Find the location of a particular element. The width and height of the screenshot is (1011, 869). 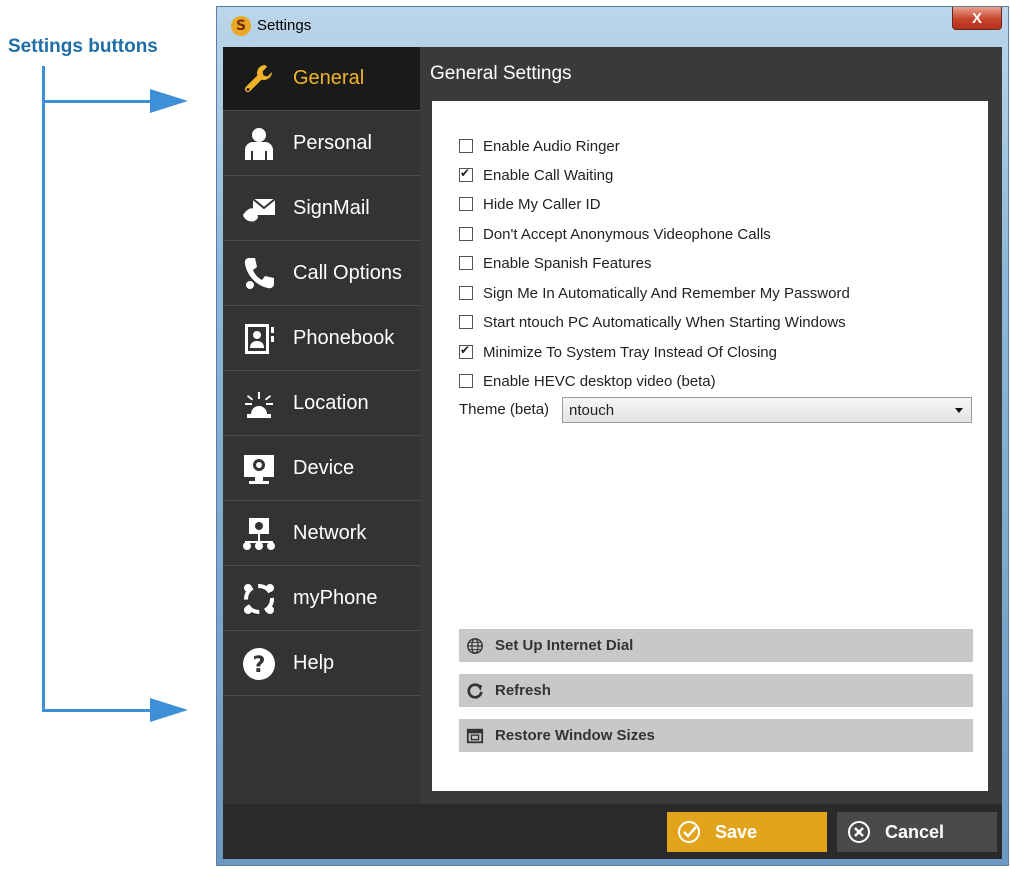

sidebar-item-call-options: Call Options is located at coordinates (321, 274).